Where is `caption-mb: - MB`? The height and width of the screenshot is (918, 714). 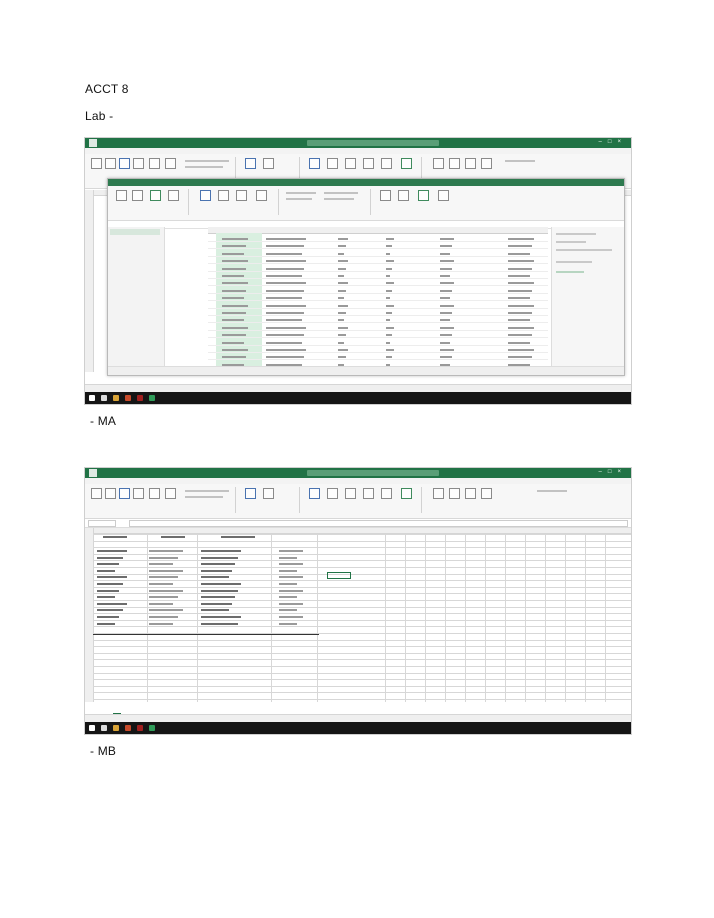 caption-mb: - MB is located at coordinates (103, 751).